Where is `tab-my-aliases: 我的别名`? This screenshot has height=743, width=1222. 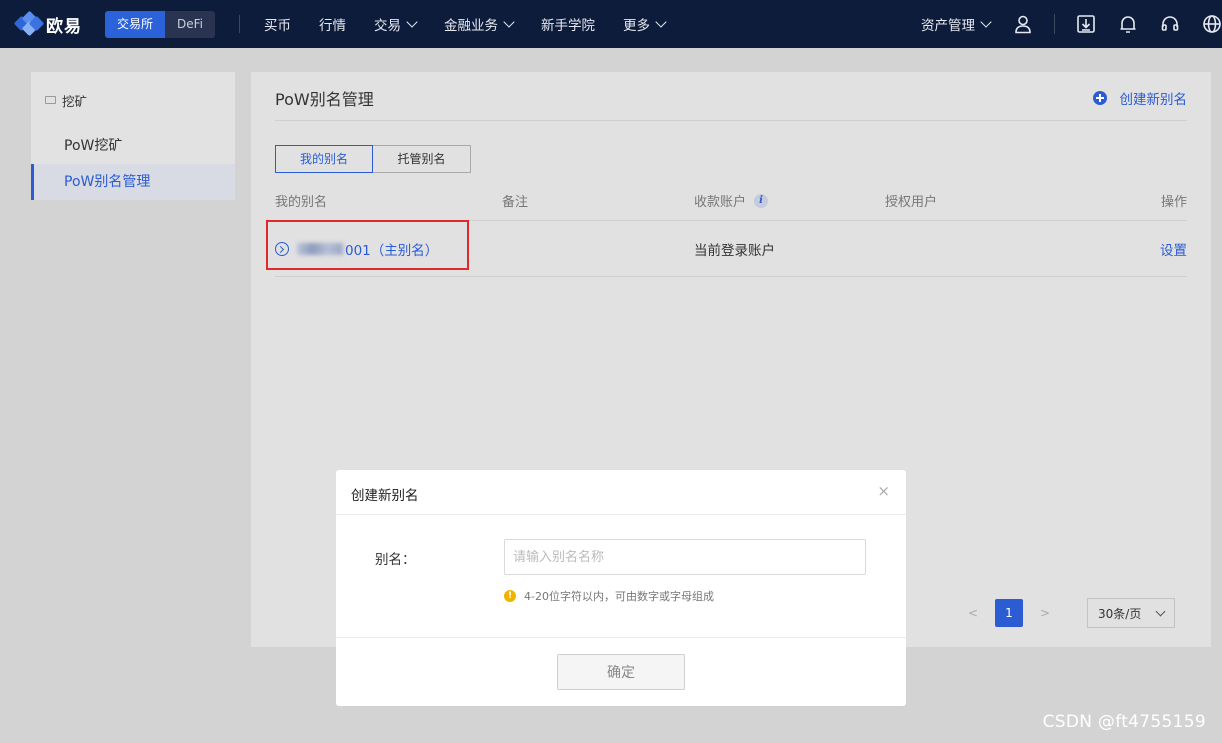 tab-my-aliases: 我的别名 is located at coordinates (324, 159).